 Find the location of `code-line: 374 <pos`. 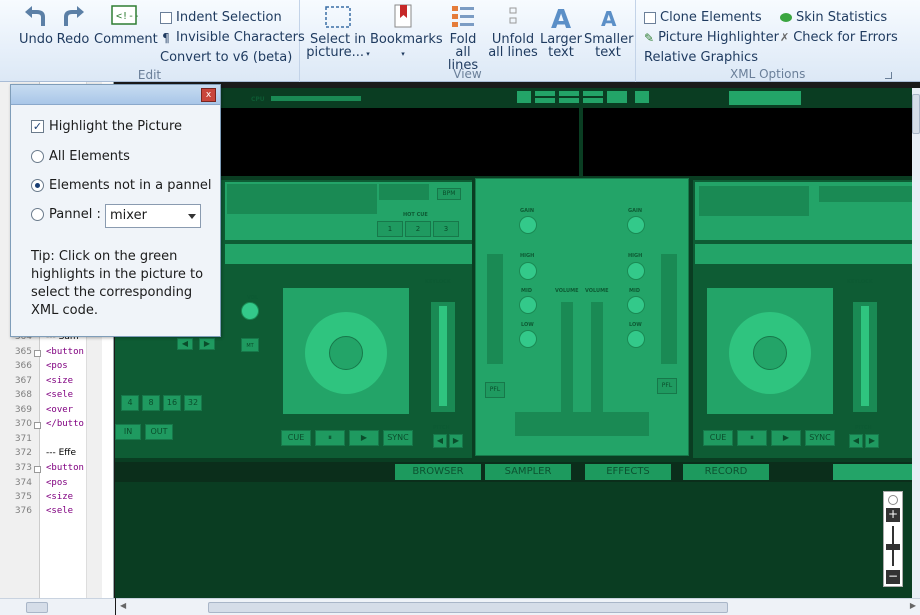

code-line: 374 <pos is located at coordinates (34, 485).